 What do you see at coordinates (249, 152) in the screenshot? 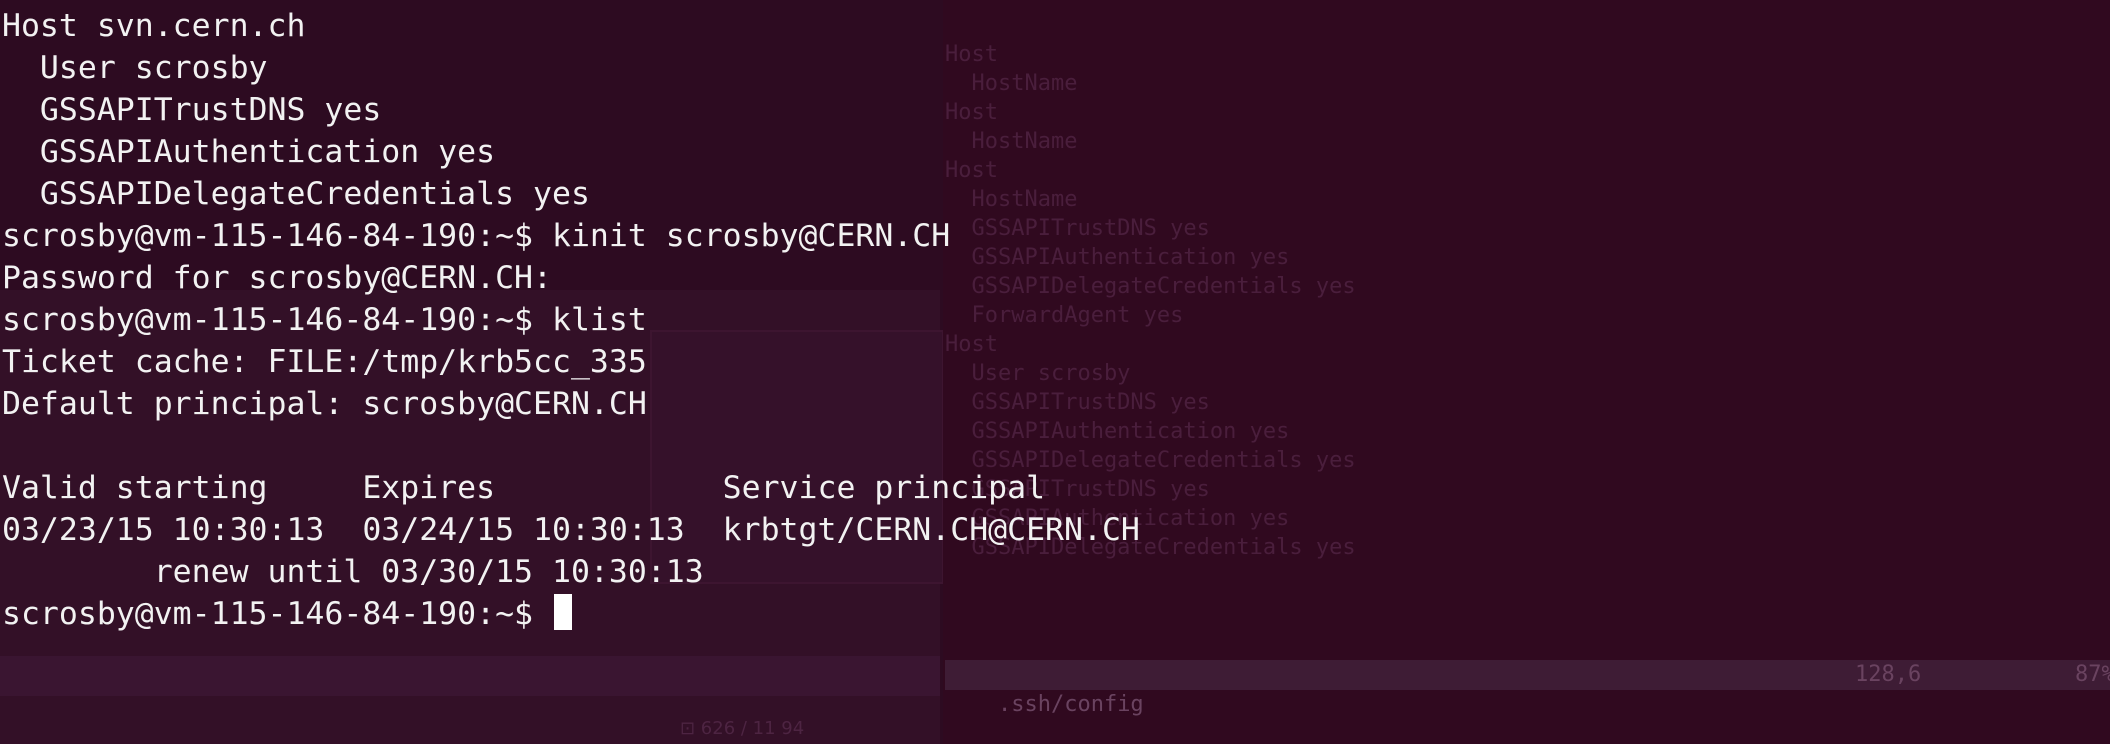
I see `terminal-line: GSSAPIAuthentication yes` at bounding box center [249, 152].